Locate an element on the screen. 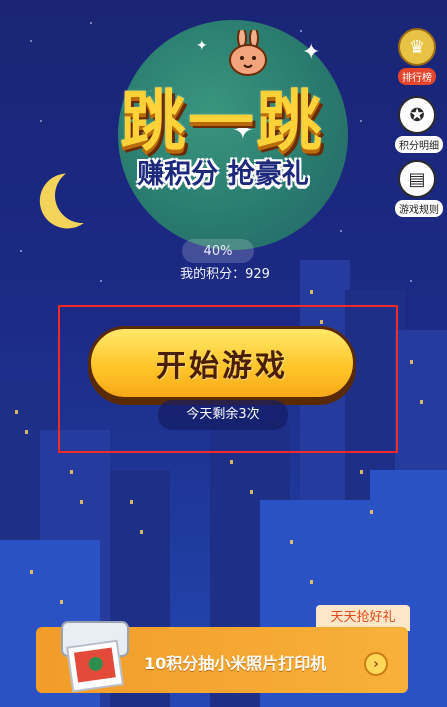  game-rules-label: 游戏规则 is located at coordinates (419, 208).